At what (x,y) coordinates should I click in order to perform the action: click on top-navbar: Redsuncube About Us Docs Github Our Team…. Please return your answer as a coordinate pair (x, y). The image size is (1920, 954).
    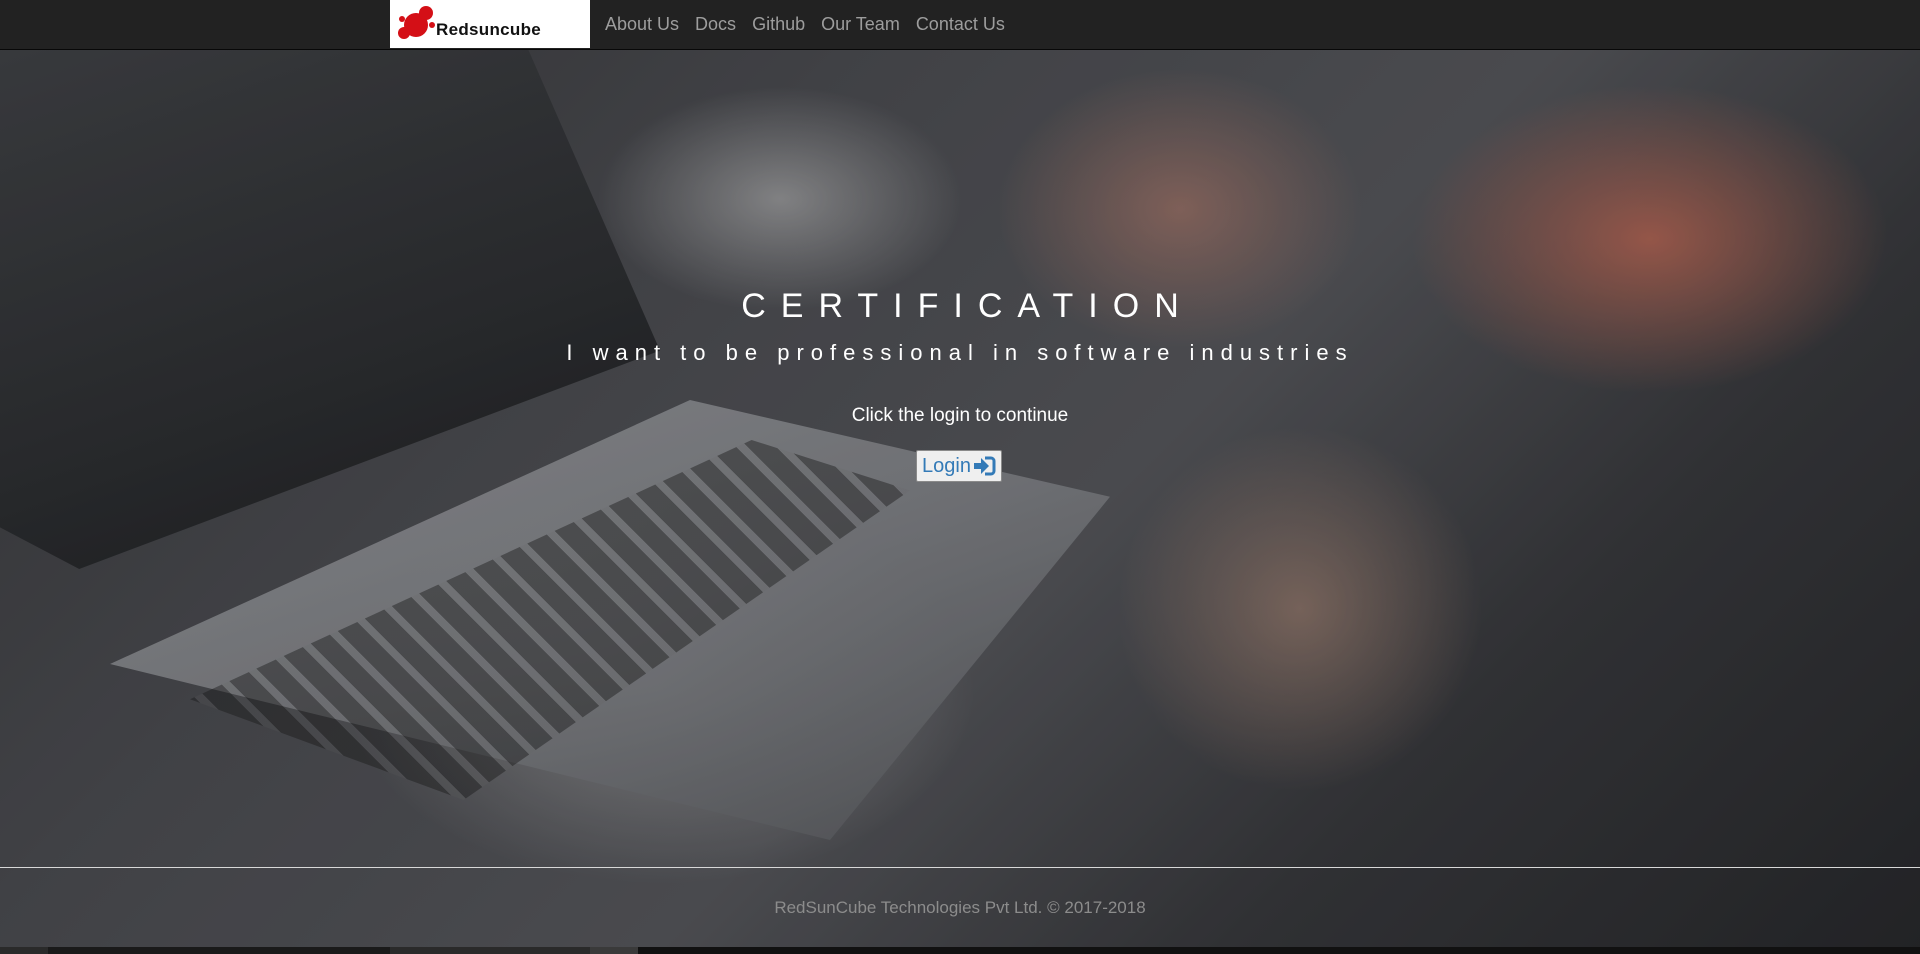
    Looking at the image, I should click on (960, 25).